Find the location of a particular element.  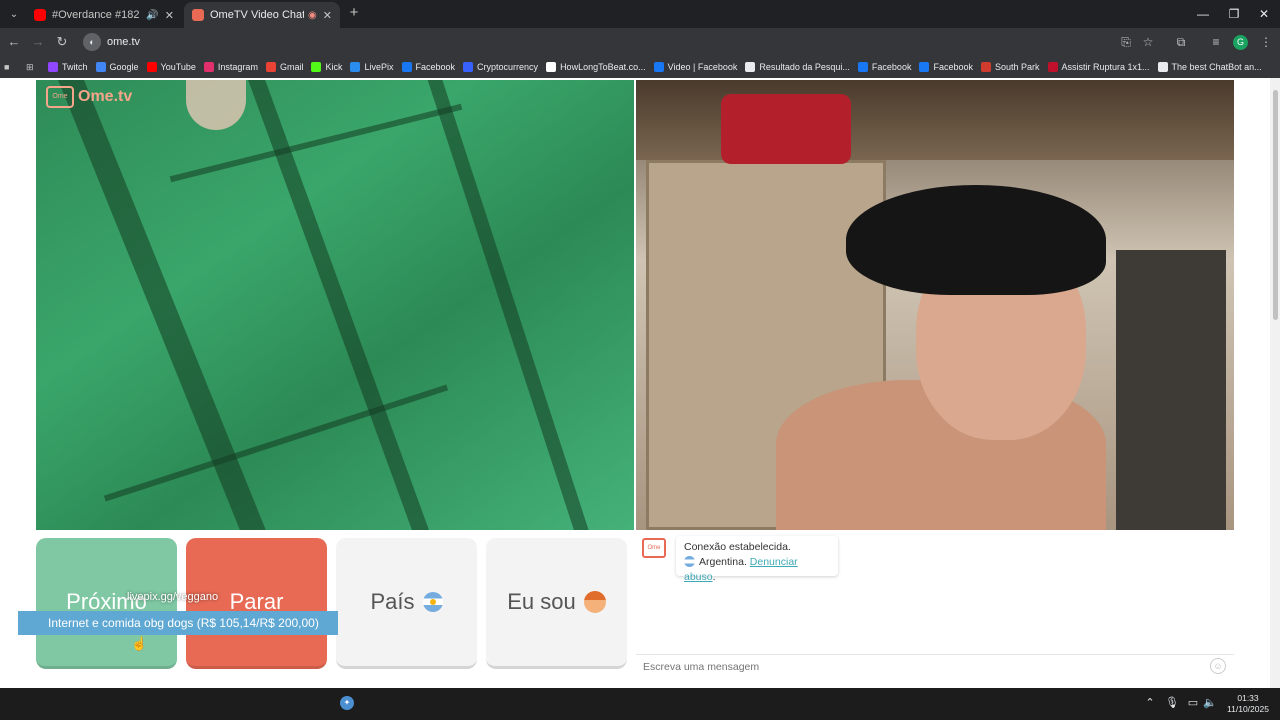

clock-date: 11/10/2025 is located at coordinates (1248, 709).